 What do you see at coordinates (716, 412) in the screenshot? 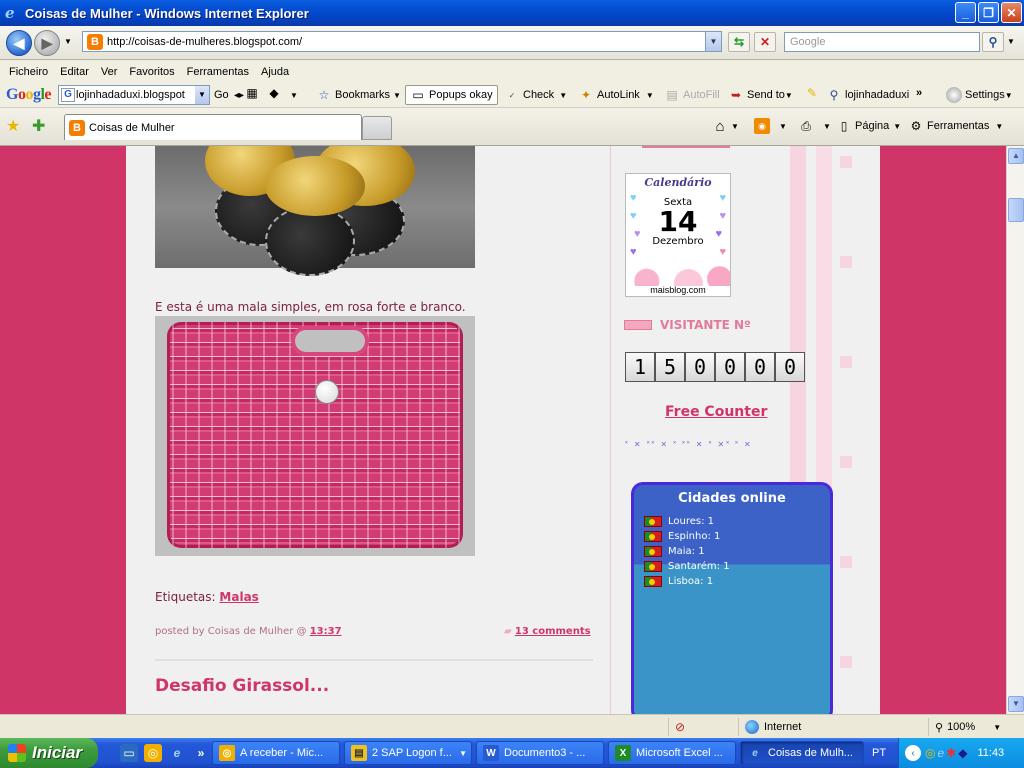
I see `free-counter-link: Free Counter` at bounding box center [716, 412].